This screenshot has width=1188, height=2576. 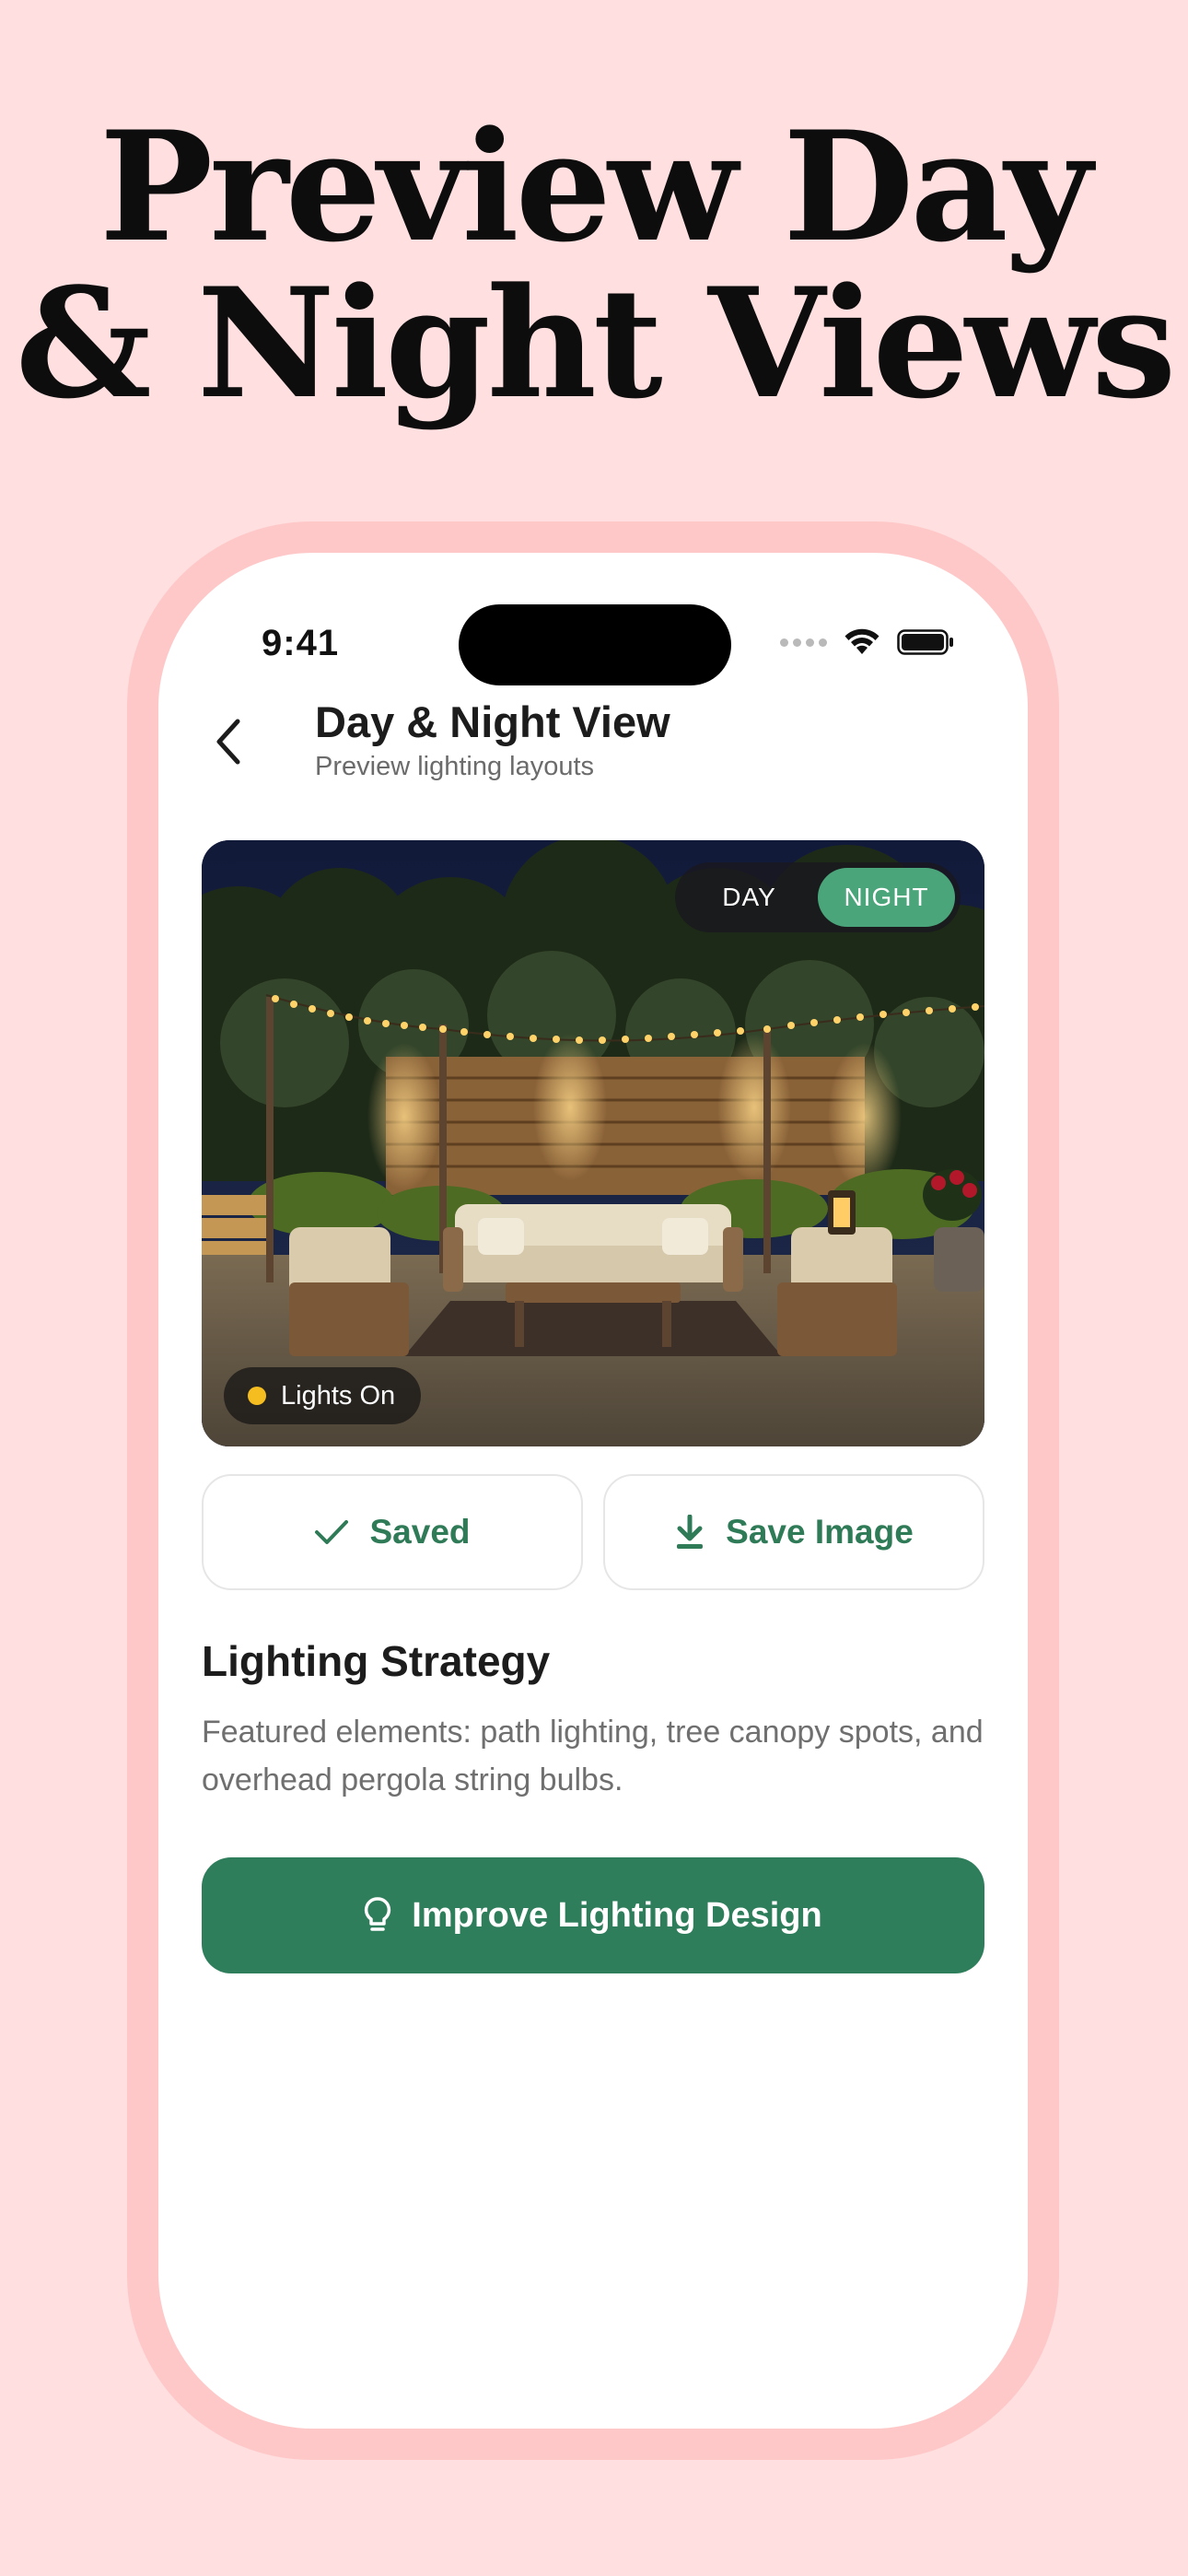 What do you see at coordinates (493, 721) in the screenshot?
I see `page-title: Day & Night View` at bounding box center [493, 721].